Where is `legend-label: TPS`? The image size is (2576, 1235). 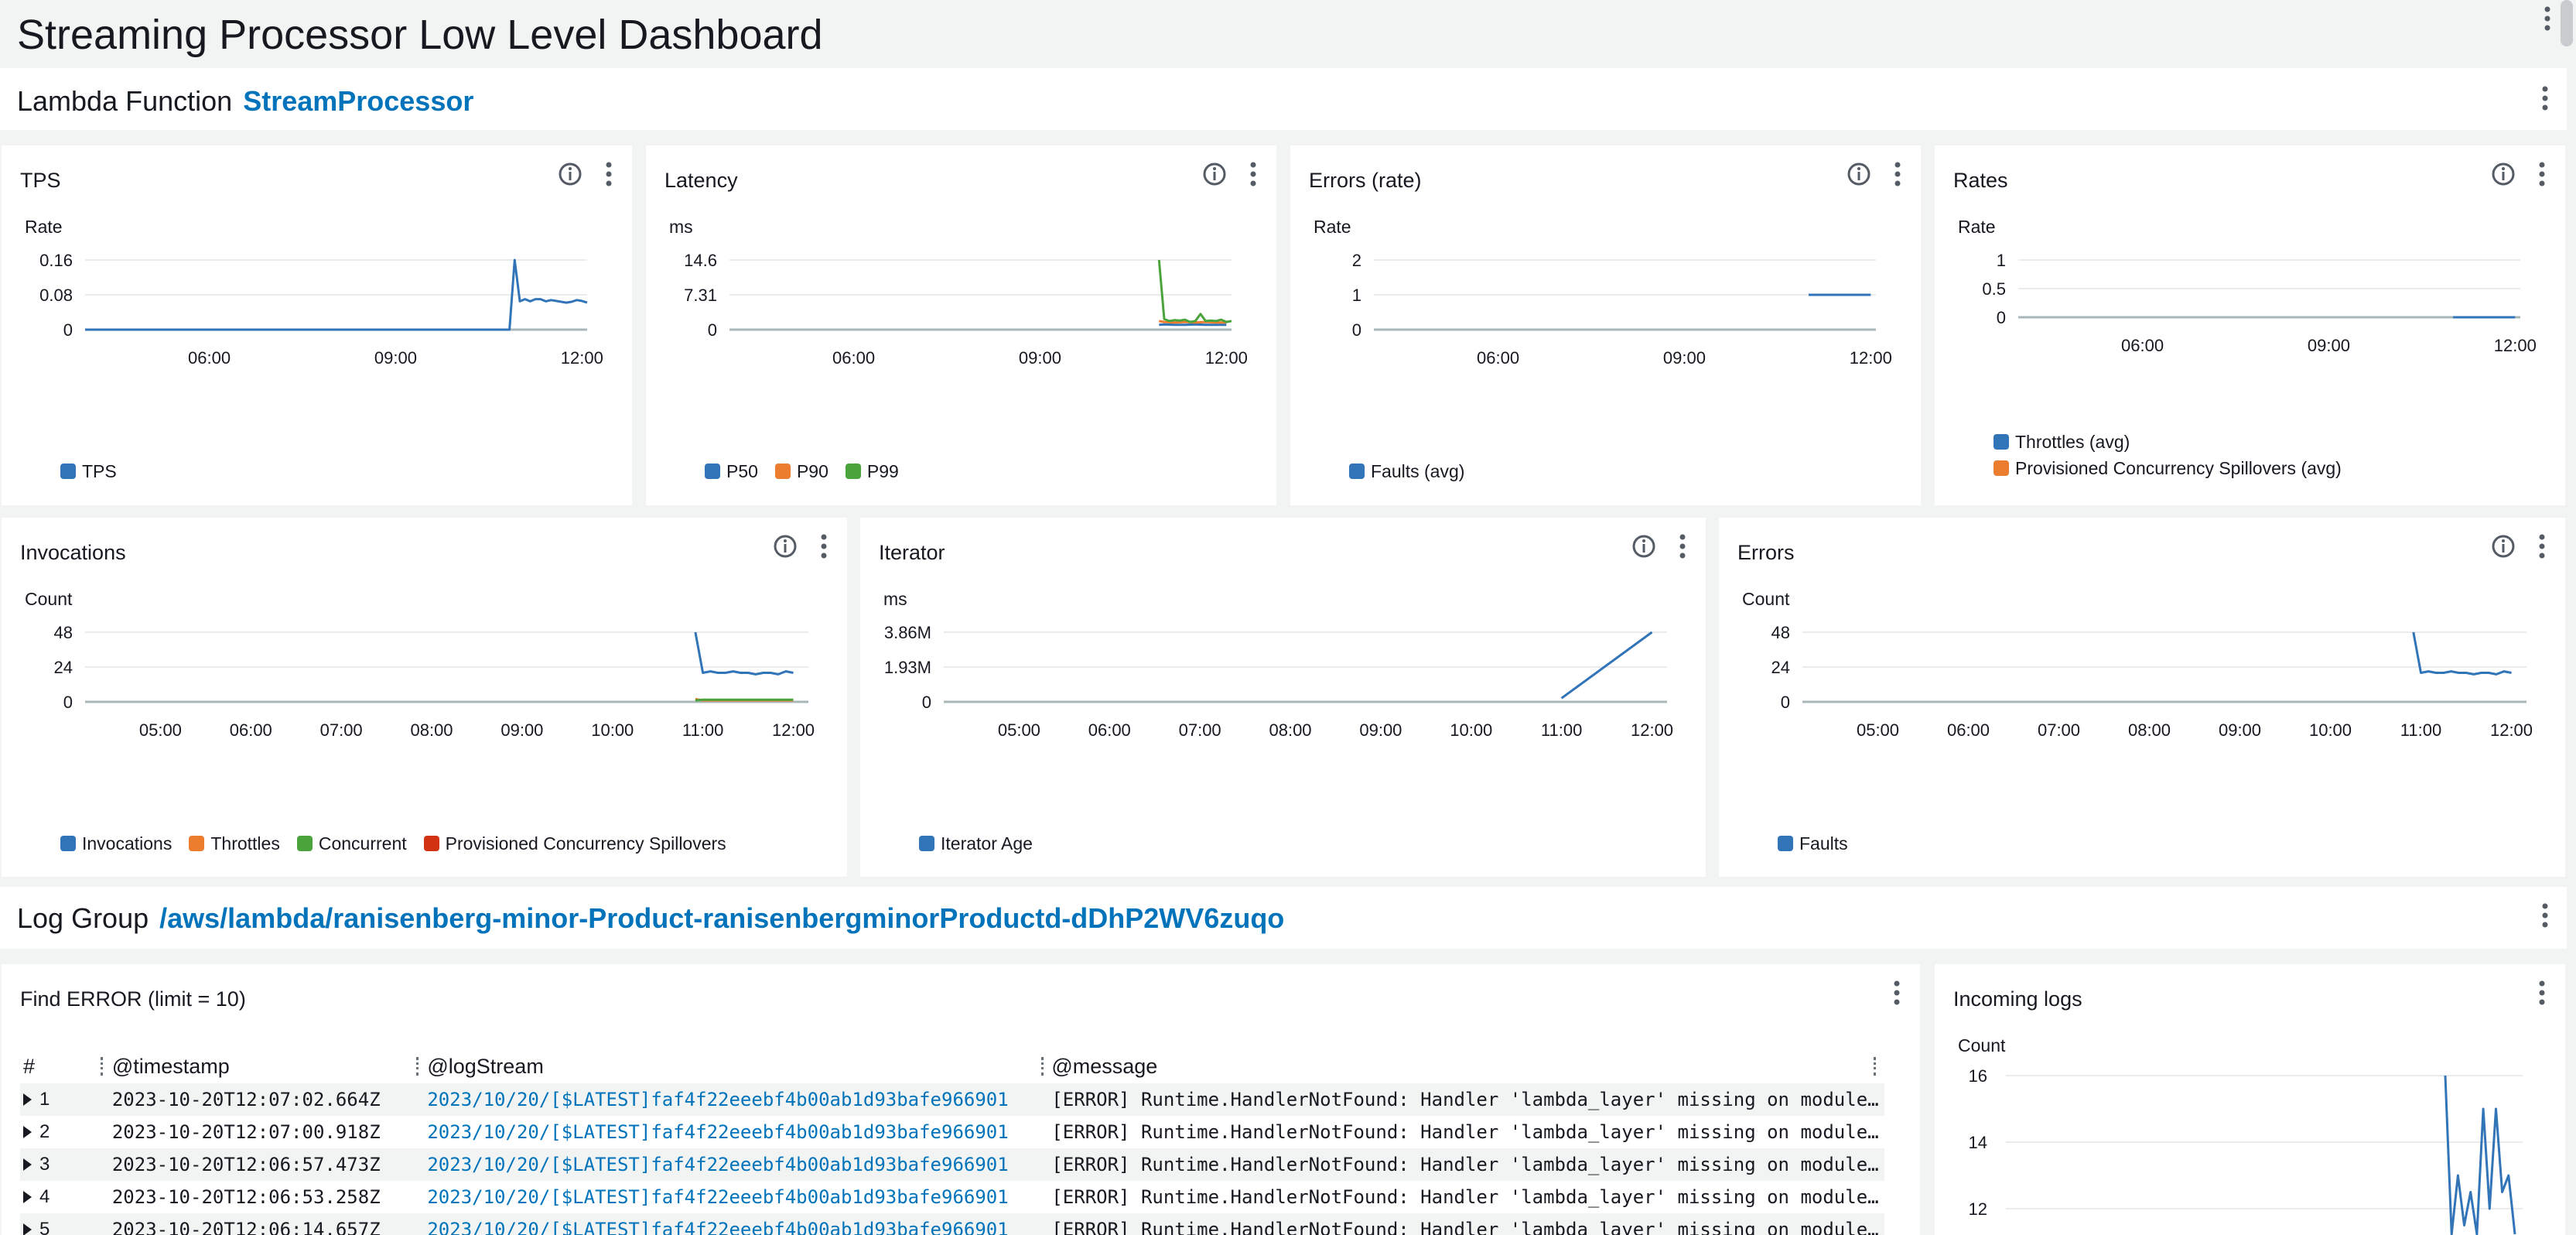
legend-label: TPS is located at coordinates (99, 470).